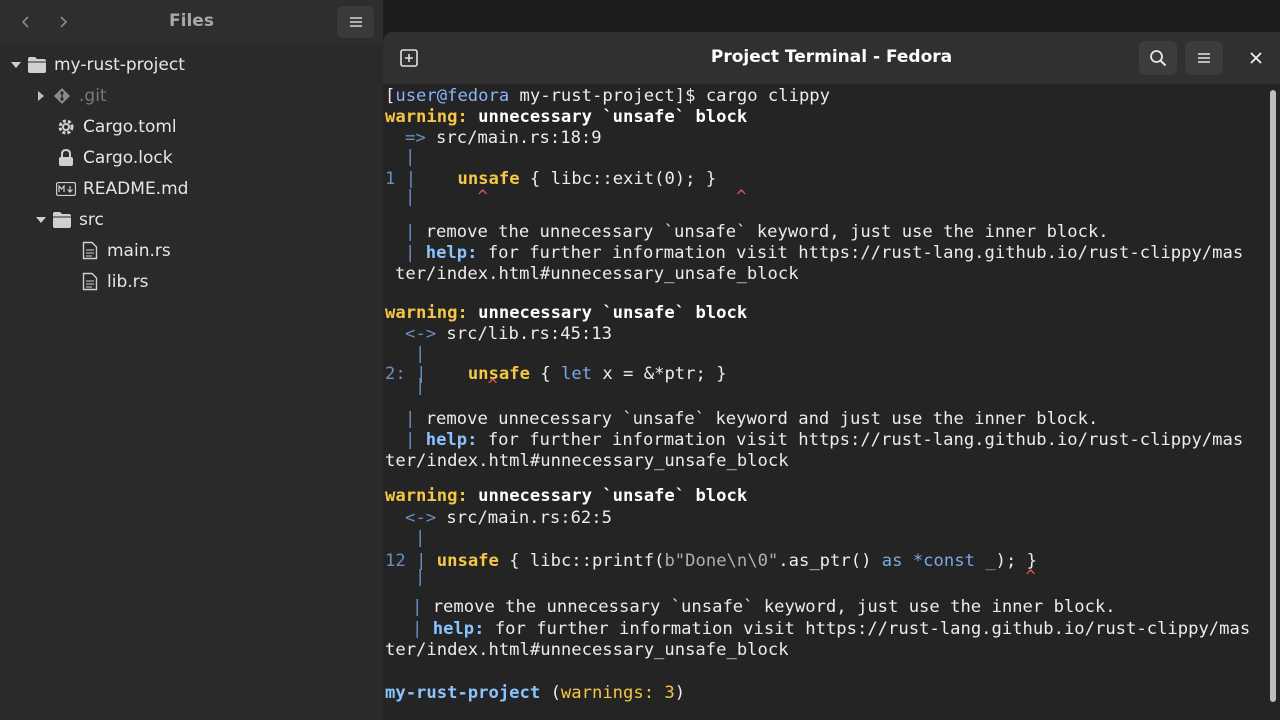 The height and width of the screenshot is (720, 1280). What do you see at coordinates (128, 157) in the screenshot?
I see `tree-item-label: Cargo.lock` at bounding box center [128, 157].